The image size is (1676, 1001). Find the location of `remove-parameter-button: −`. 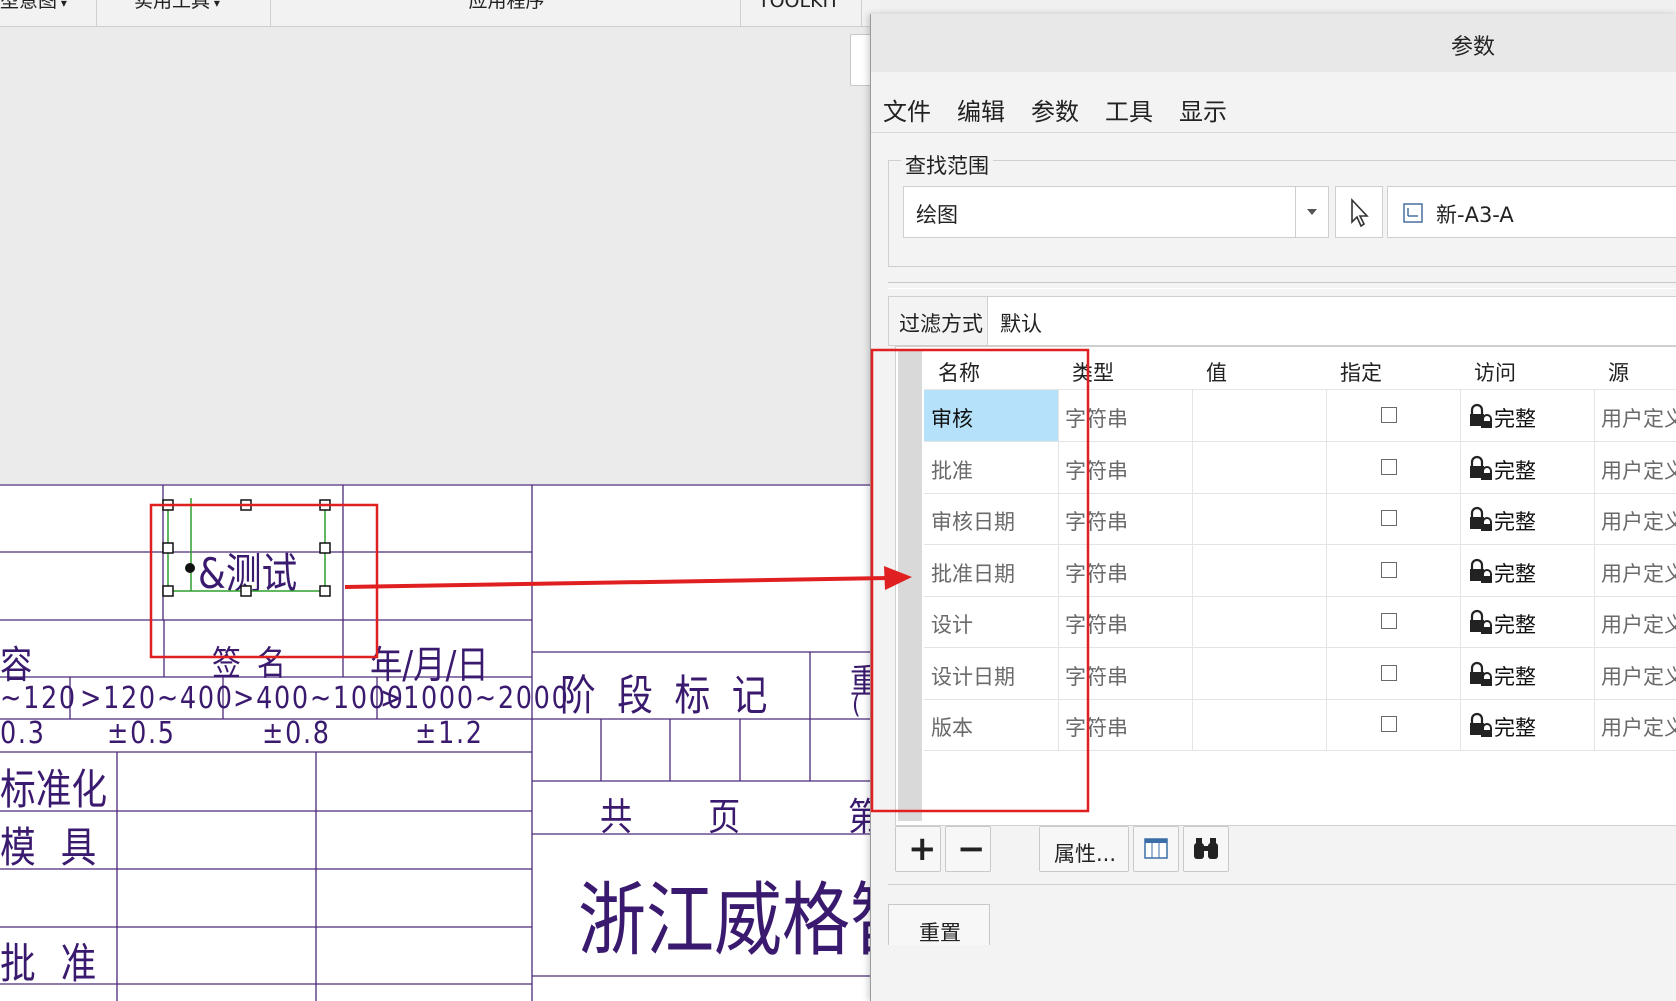

remove-parameter-button: − is located at coordinates (968, 849).